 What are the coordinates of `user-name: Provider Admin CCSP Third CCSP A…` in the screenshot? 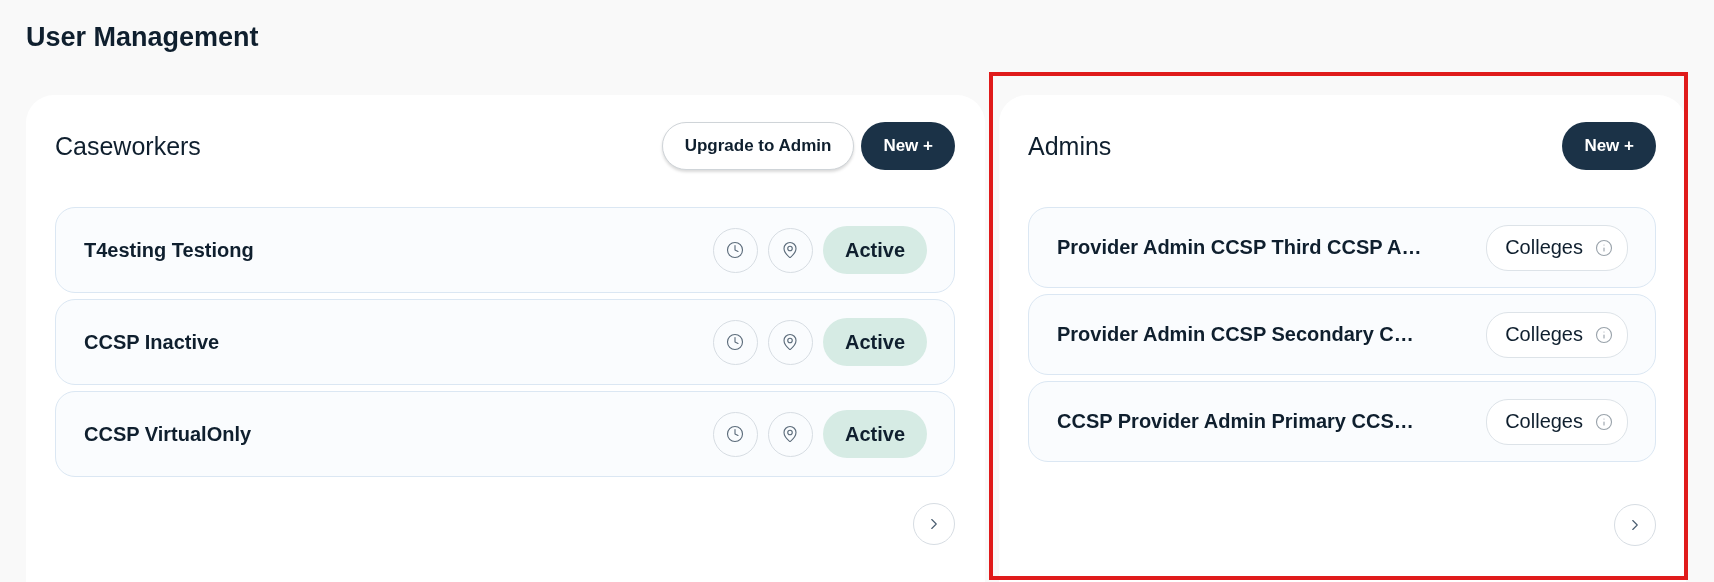 It's located at (1239, 247).